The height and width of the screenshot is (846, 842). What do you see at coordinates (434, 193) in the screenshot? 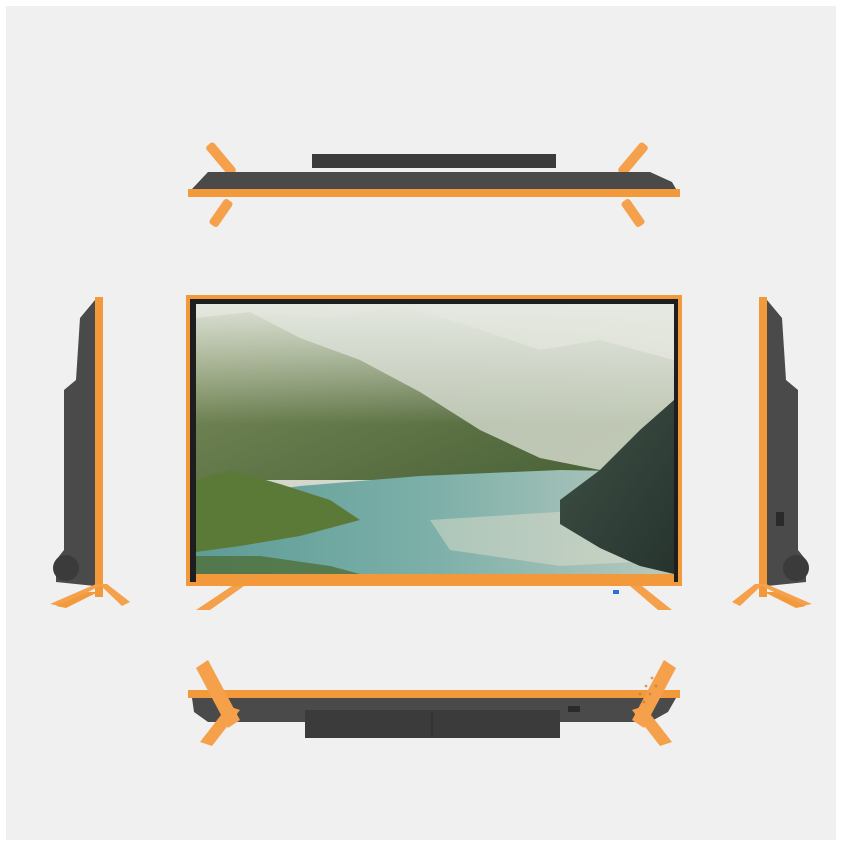
I see `top-view-frame-strip` at bounding box center [434, 193].